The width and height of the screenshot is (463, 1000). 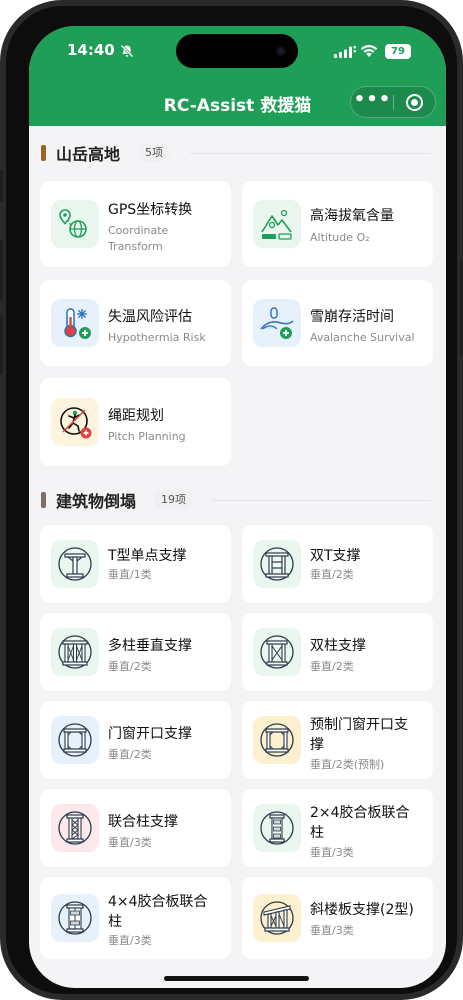 What do you see at coordinates (75, 918) in the screenshot?
I see `plywood-laced-4x4-icon` at bounding box center [75, 918].